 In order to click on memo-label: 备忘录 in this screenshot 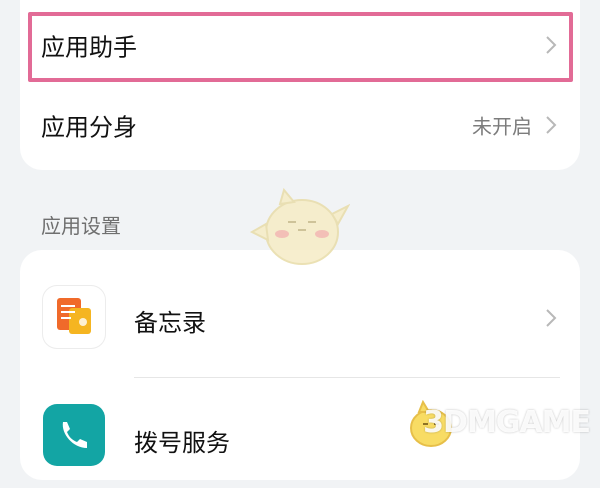, I will do `click(170, 323)`.